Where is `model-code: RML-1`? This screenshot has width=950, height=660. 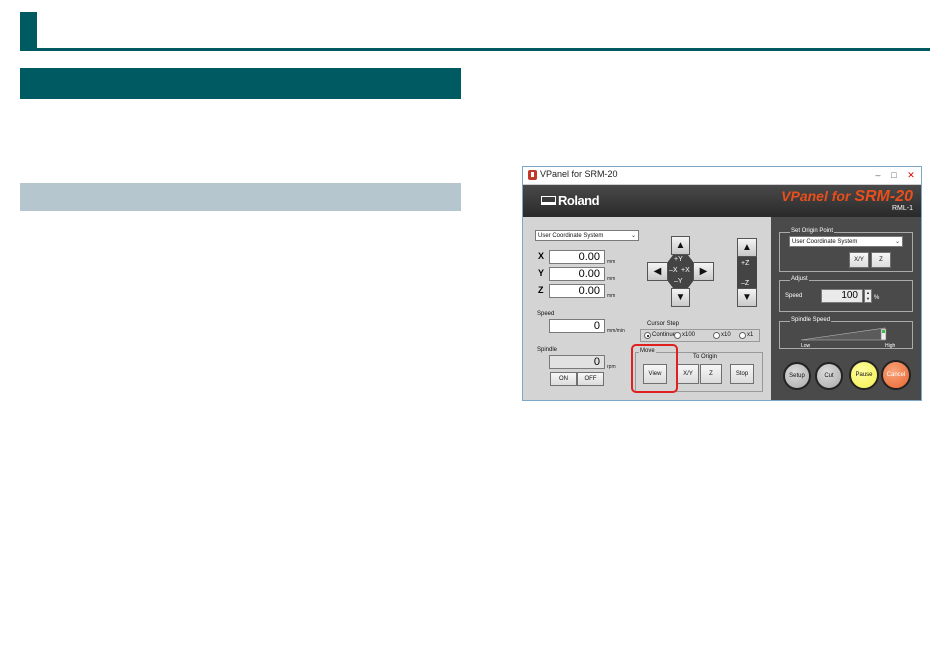 model-code: RML-1 is located at coordinates (902, 208).